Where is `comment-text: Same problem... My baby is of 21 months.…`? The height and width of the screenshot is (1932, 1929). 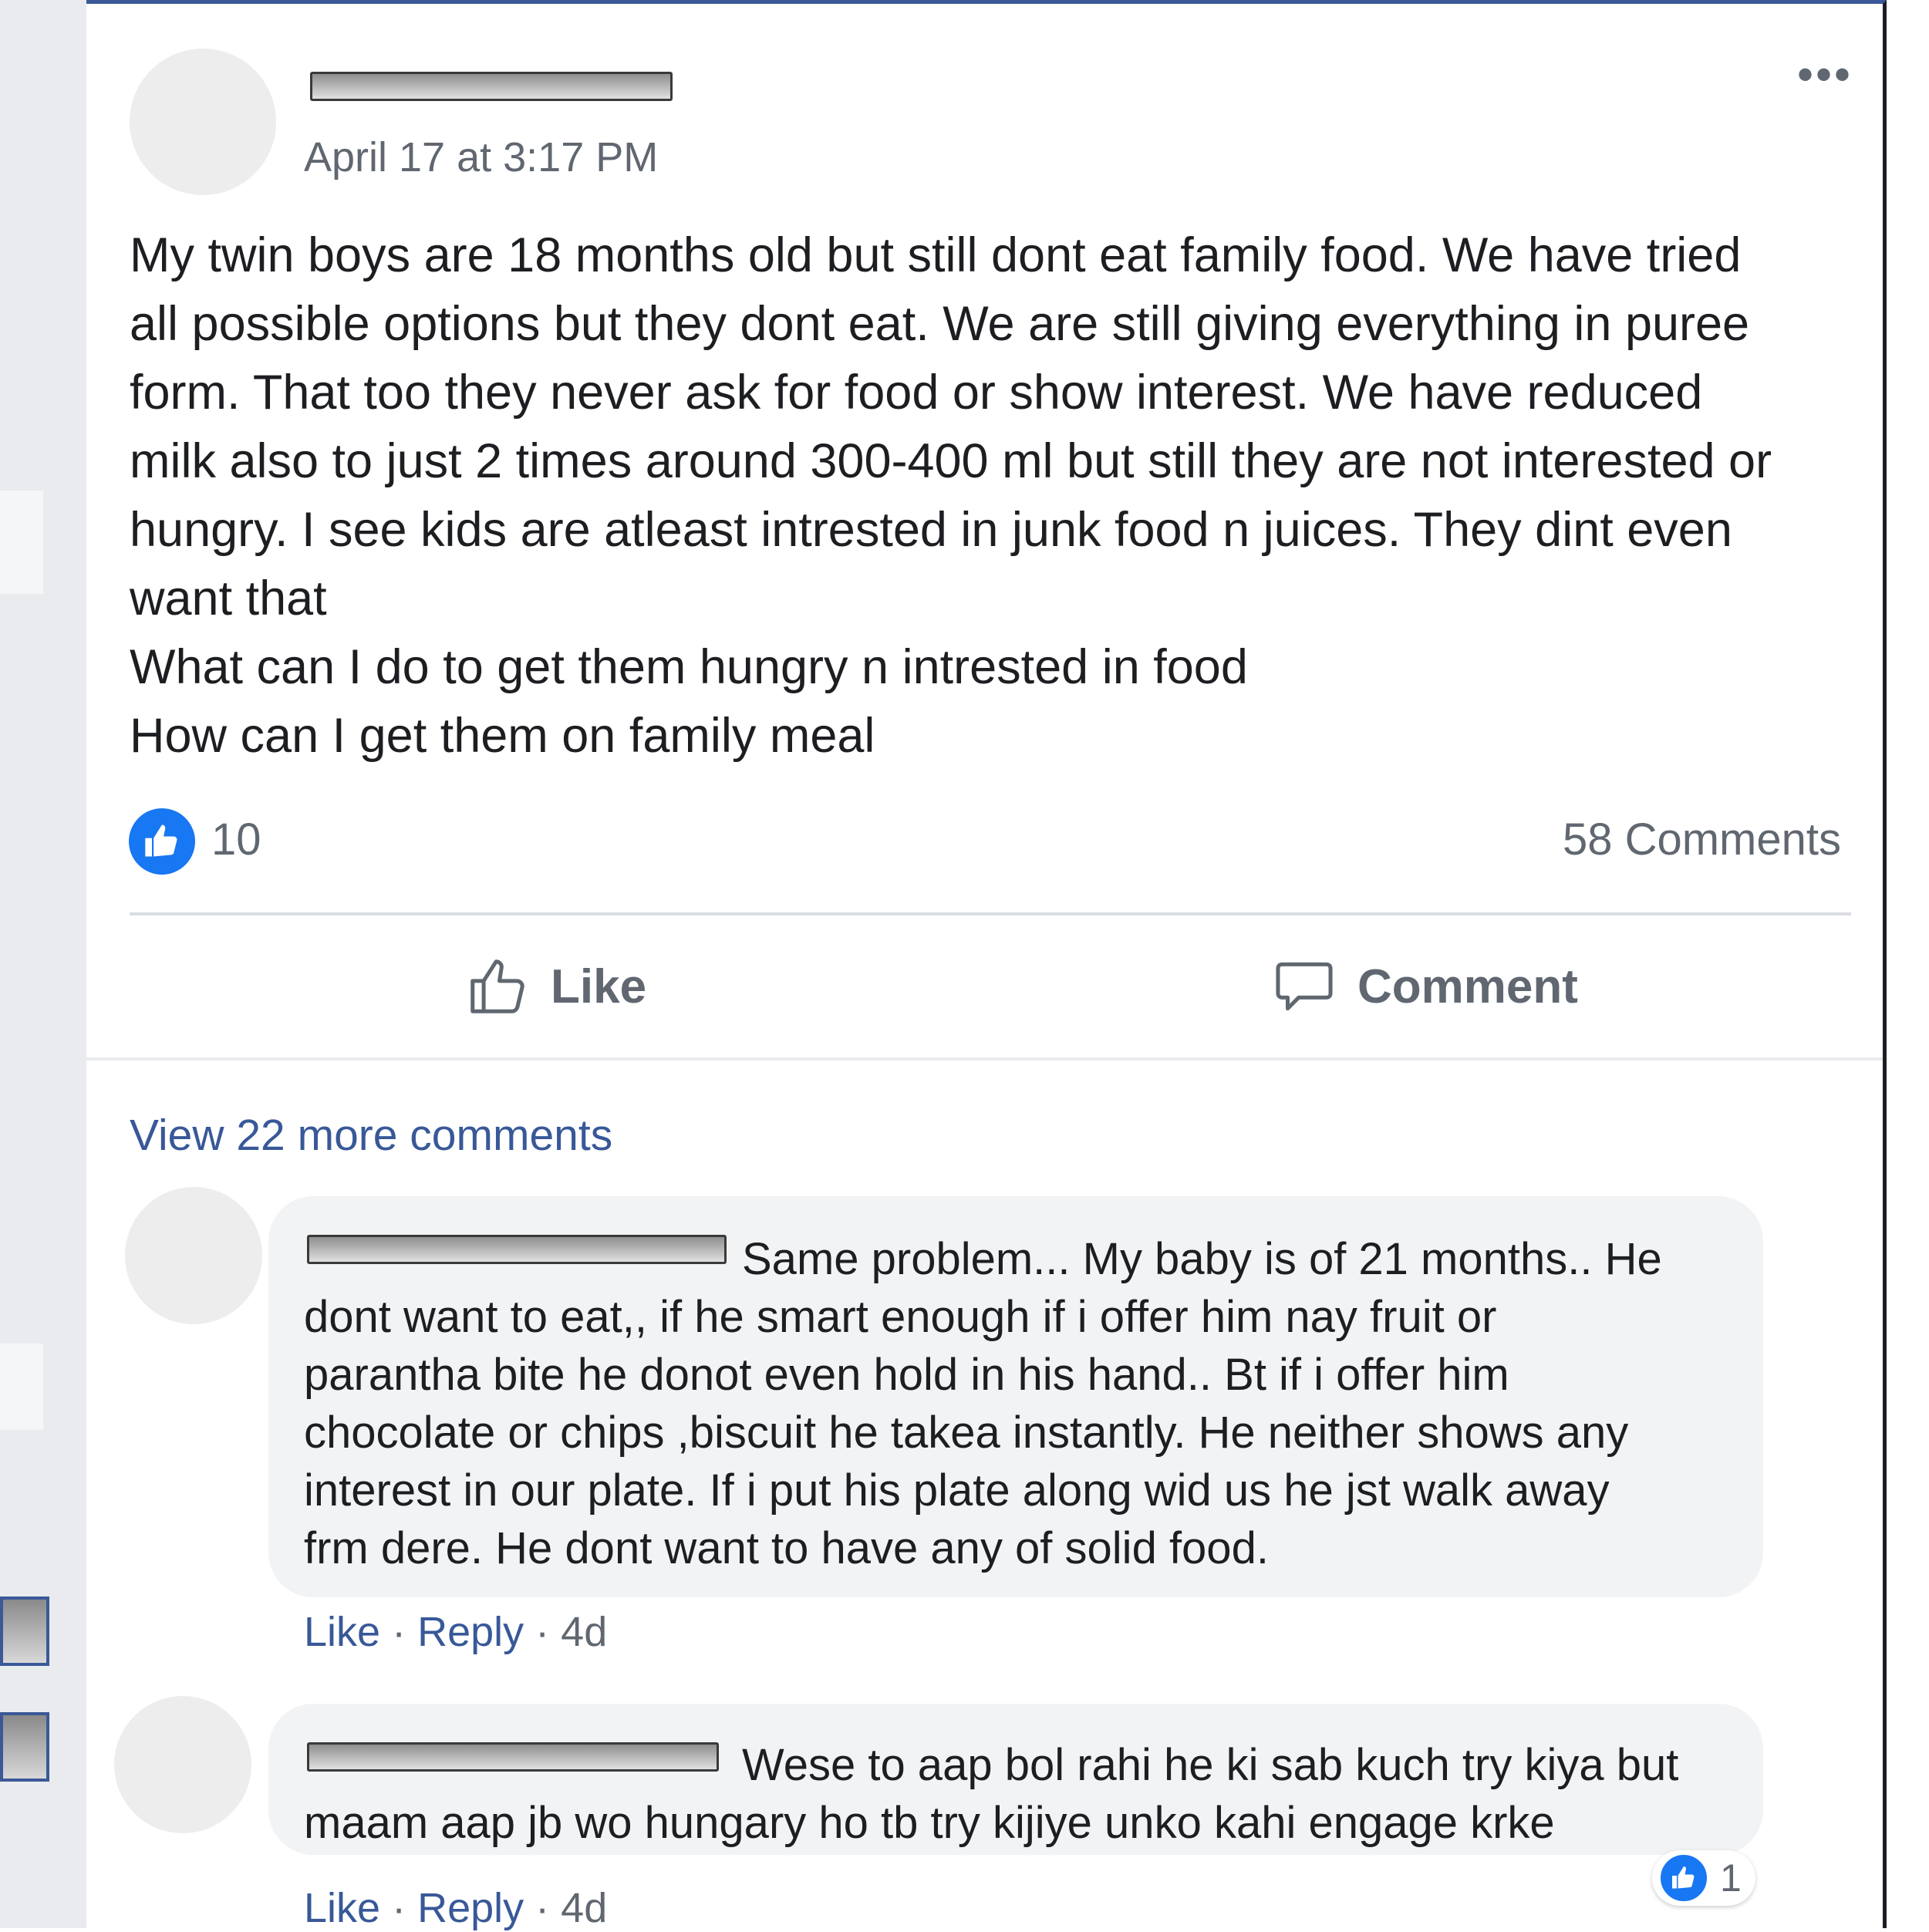 comment-text: Same problem... My baby is of 21 months.… is located at coordinates (983, 1403).